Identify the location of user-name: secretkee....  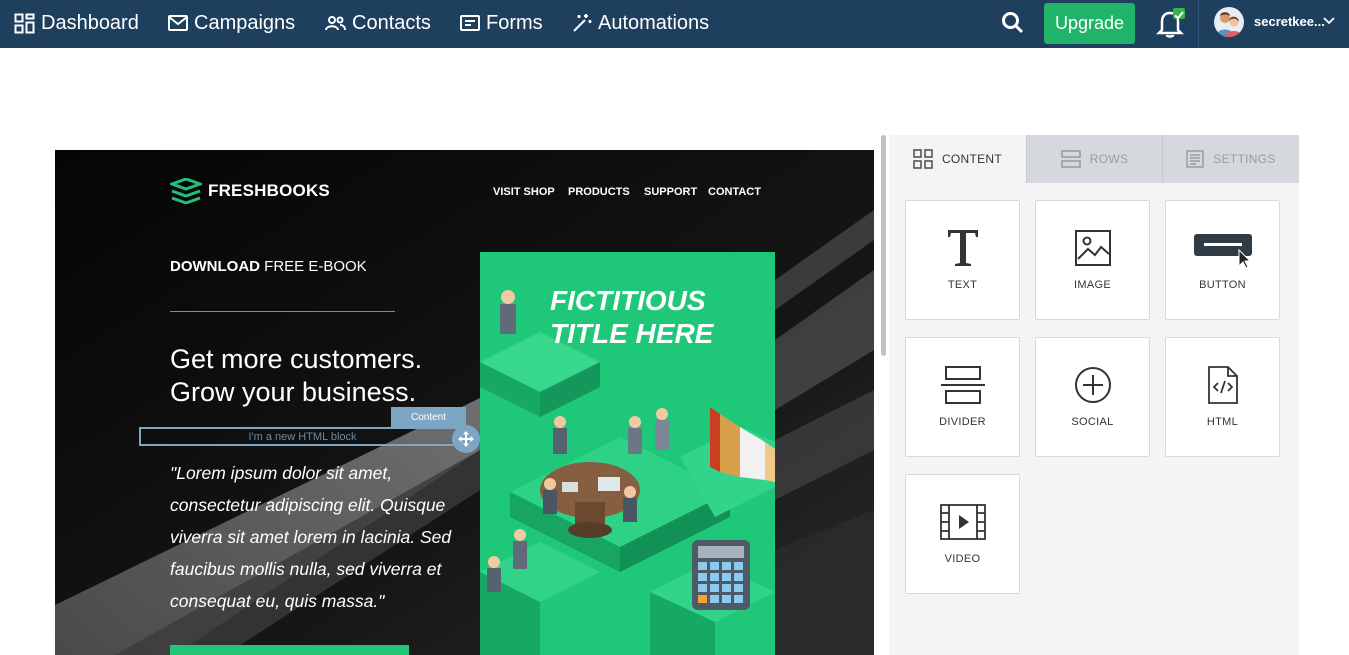
(1289, 21).